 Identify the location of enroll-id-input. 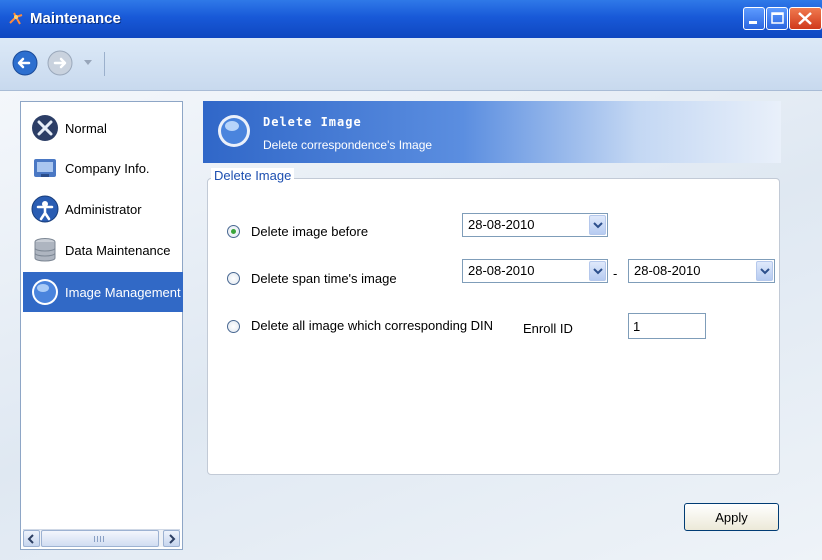
(668, 326).